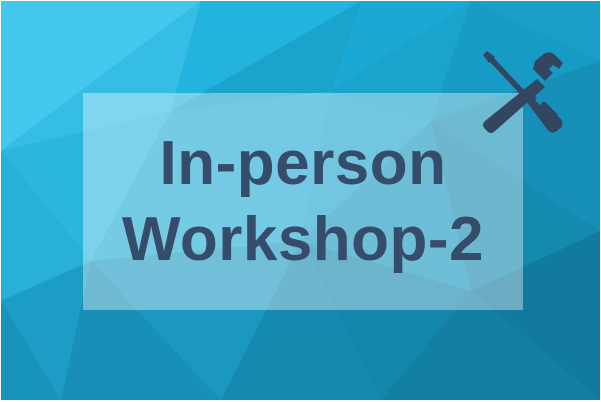  What do you see at coordinates (303, 163) in the screenshot?
I see `title-line-1: In-person` at bounding box center [303, 163].